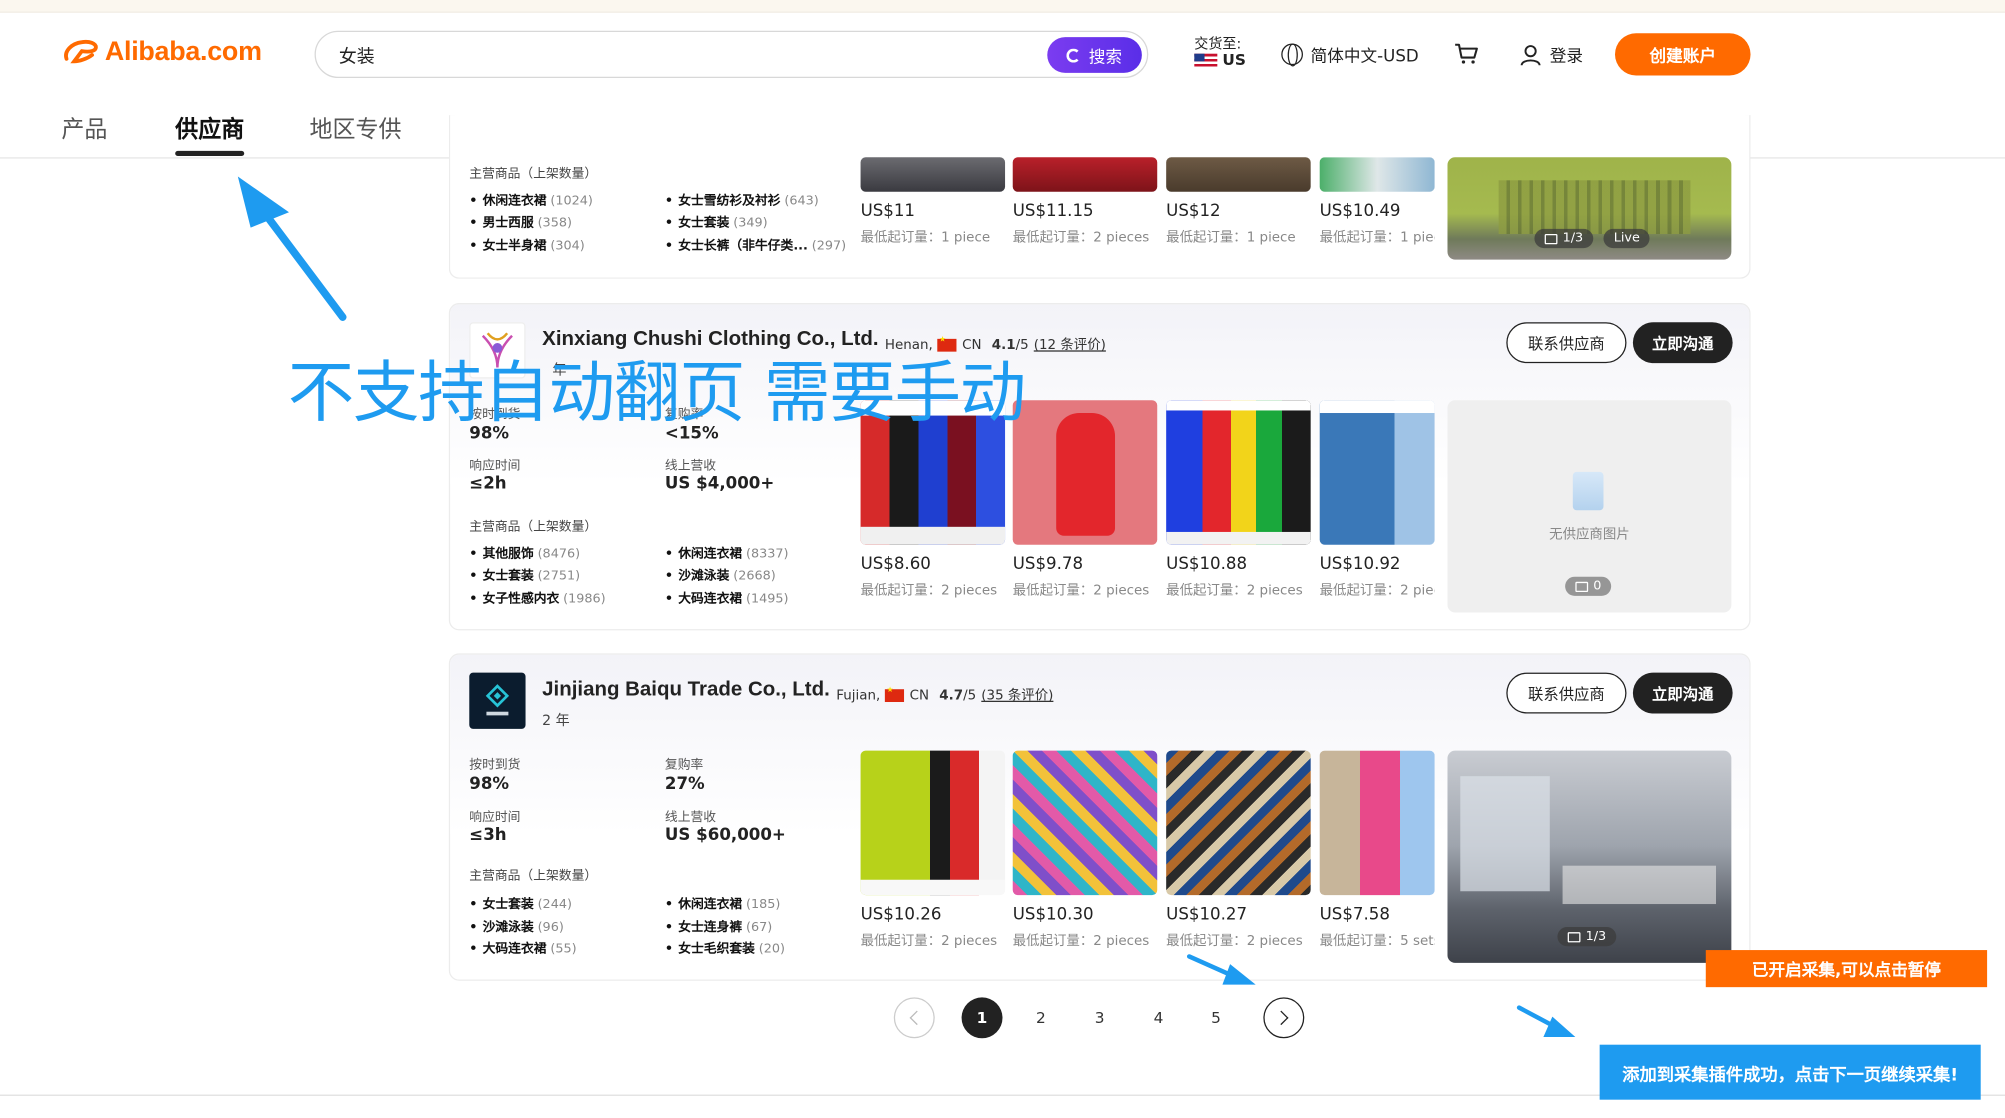  I want to click on arrow-to-suppliers-tab-icon, so click(292, 248).